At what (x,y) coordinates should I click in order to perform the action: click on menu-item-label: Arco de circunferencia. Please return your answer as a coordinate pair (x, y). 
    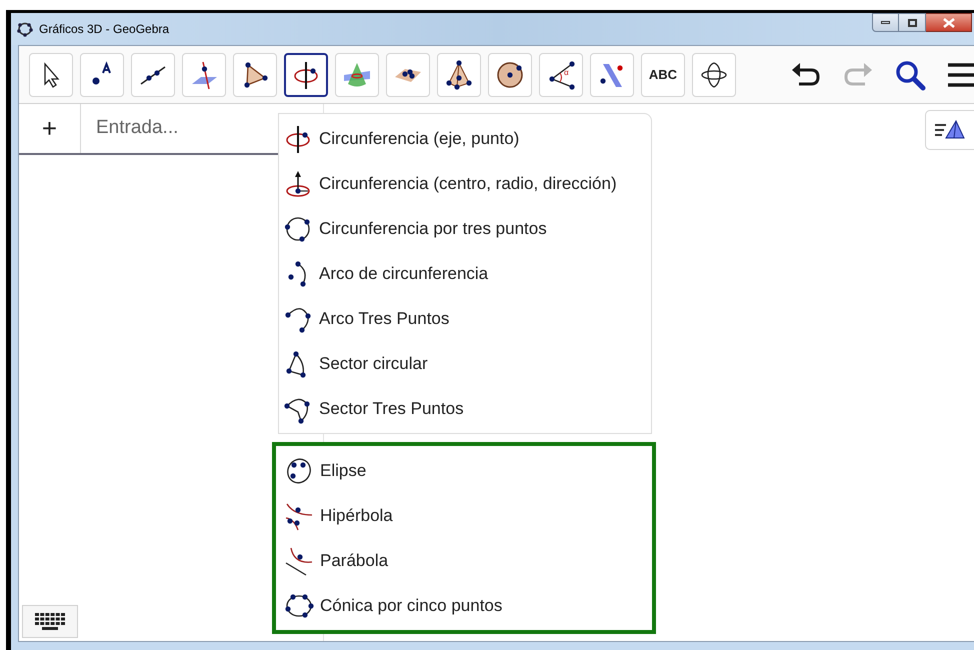
    Looking at the image, I should click on (403, 273).